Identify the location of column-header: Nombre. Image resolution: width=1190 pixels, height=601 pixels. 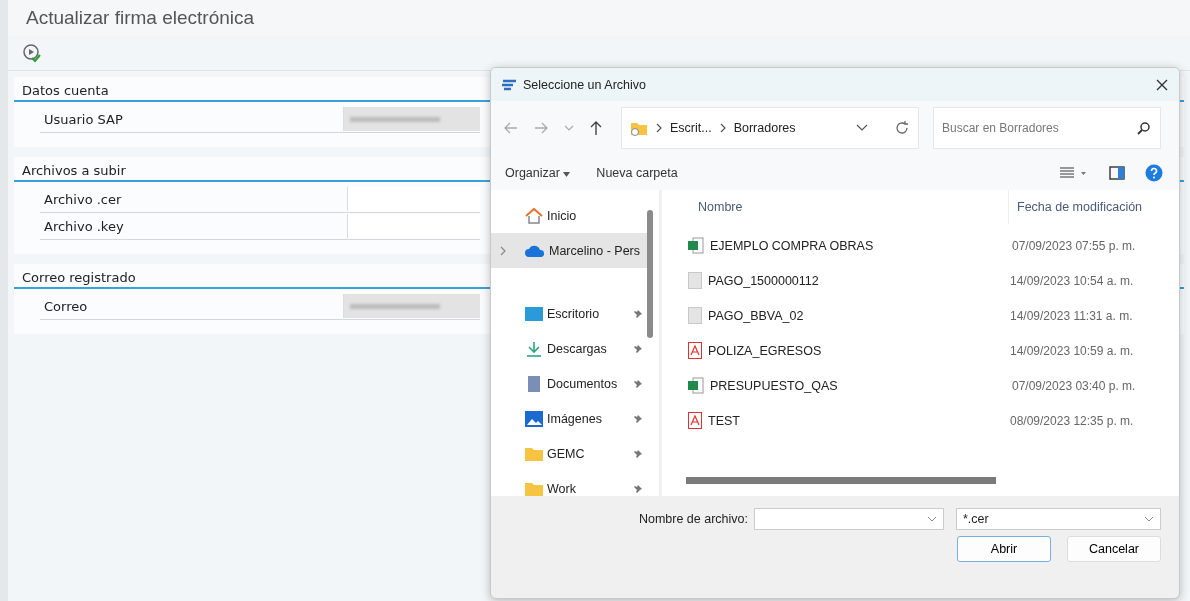
(835, 207).